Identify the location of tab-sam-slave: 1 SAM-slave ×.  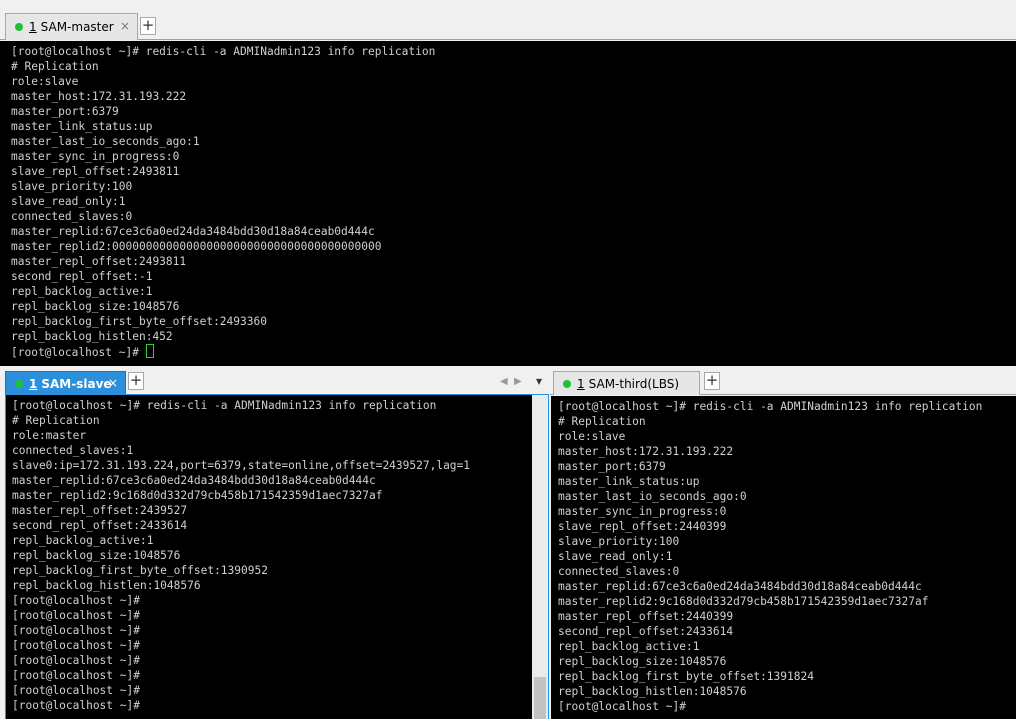
(65, 383).